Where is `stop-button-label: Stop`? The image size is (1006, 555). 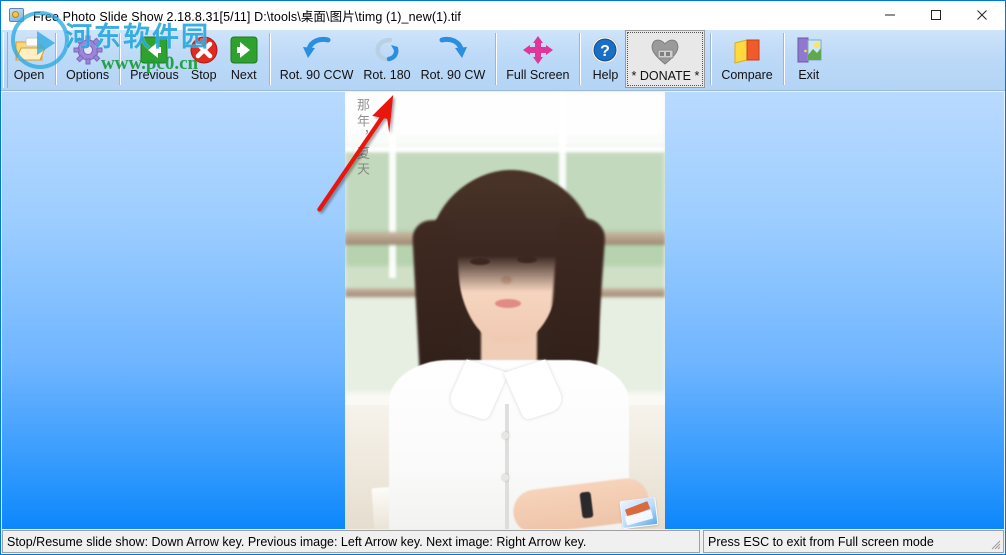
stop-button-label: Stop is located at coordinates (203, 75).